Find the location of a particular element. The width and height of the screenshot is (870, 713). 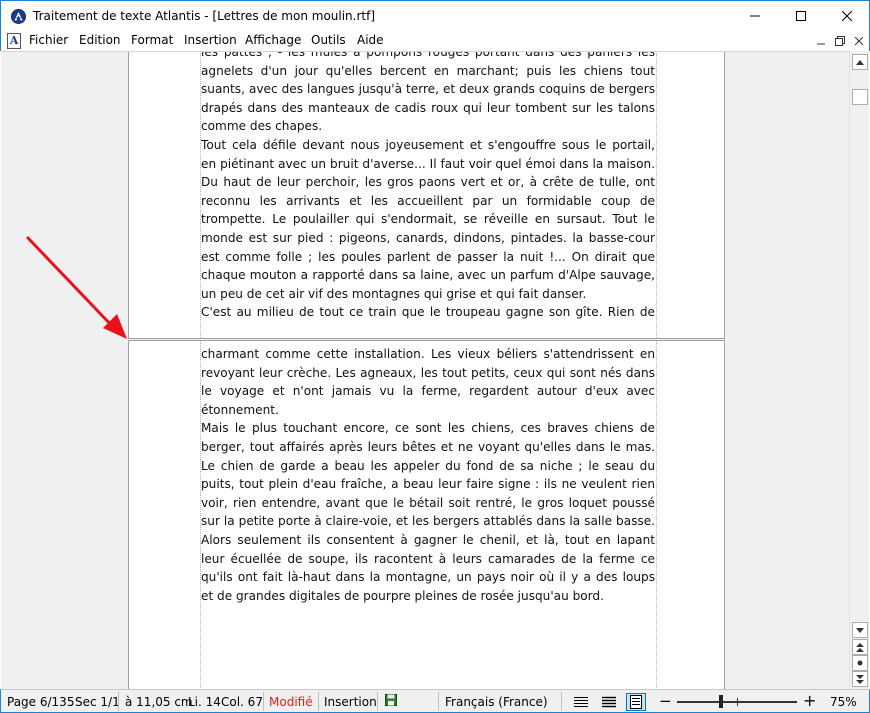

zoom-slider-thumb is located at coordinates (721, 701).